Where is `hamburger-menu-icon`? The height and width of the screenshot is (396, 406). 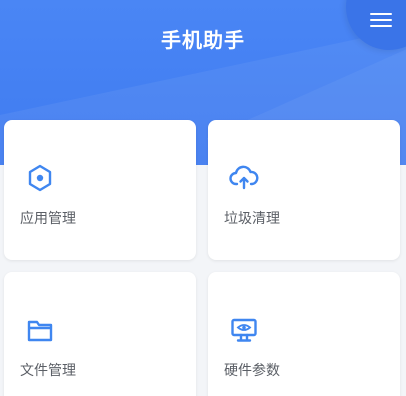
hamburger-menu-icon is located at coordinates (382, 21).